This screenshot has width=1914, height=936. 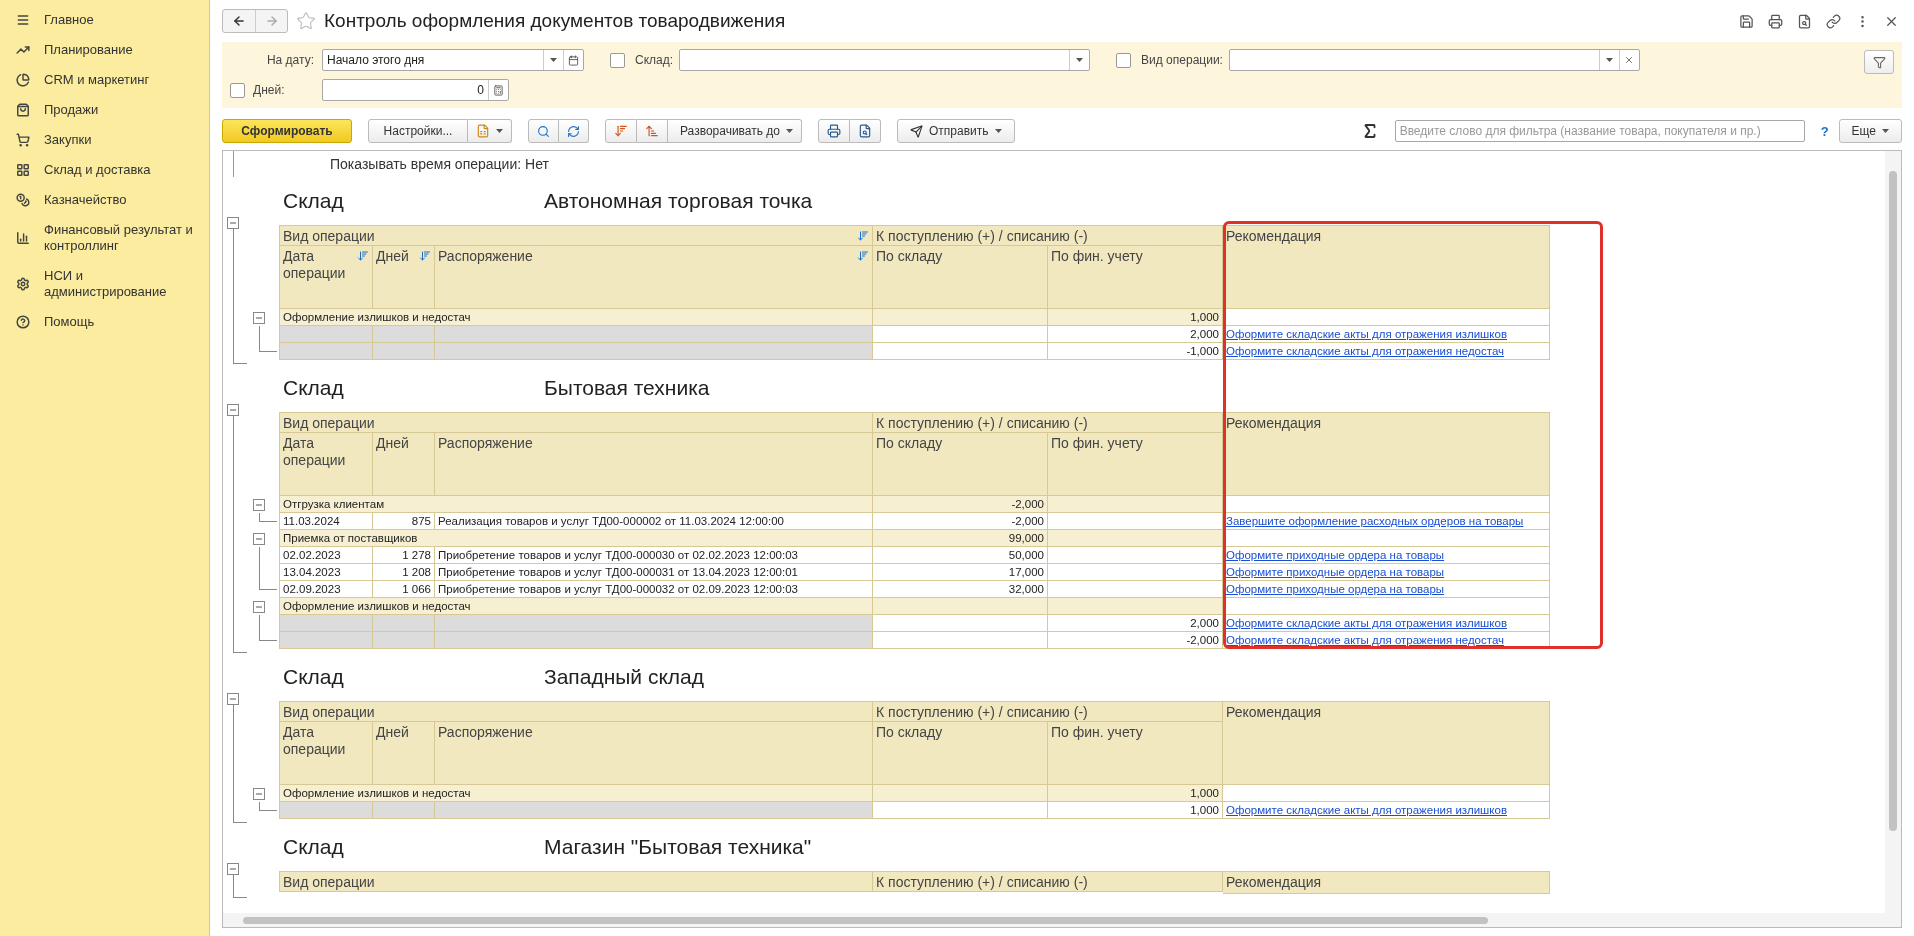 What do you see at coordinates (104, 110) in the screenshot?
I see `sidebar-item: Продажи` at bounding box center [104, 110].